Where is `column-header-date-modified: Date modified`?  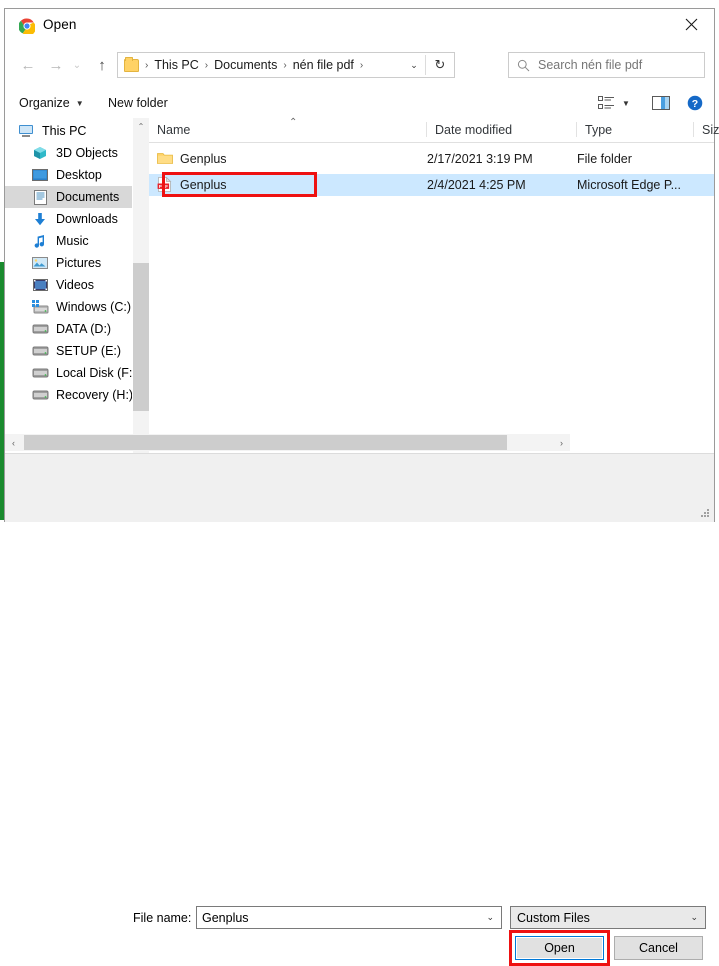
column-header-date-modified: Date modified is located at coordinates (502, 129).